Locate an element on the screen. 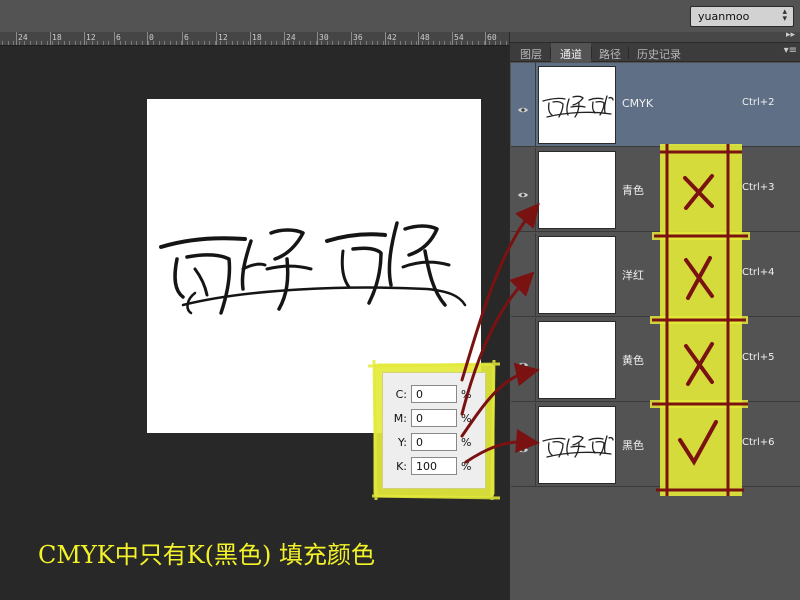 This screenshot has height=600, width=800. black-input: 100 is located at coordinates (434, 466).